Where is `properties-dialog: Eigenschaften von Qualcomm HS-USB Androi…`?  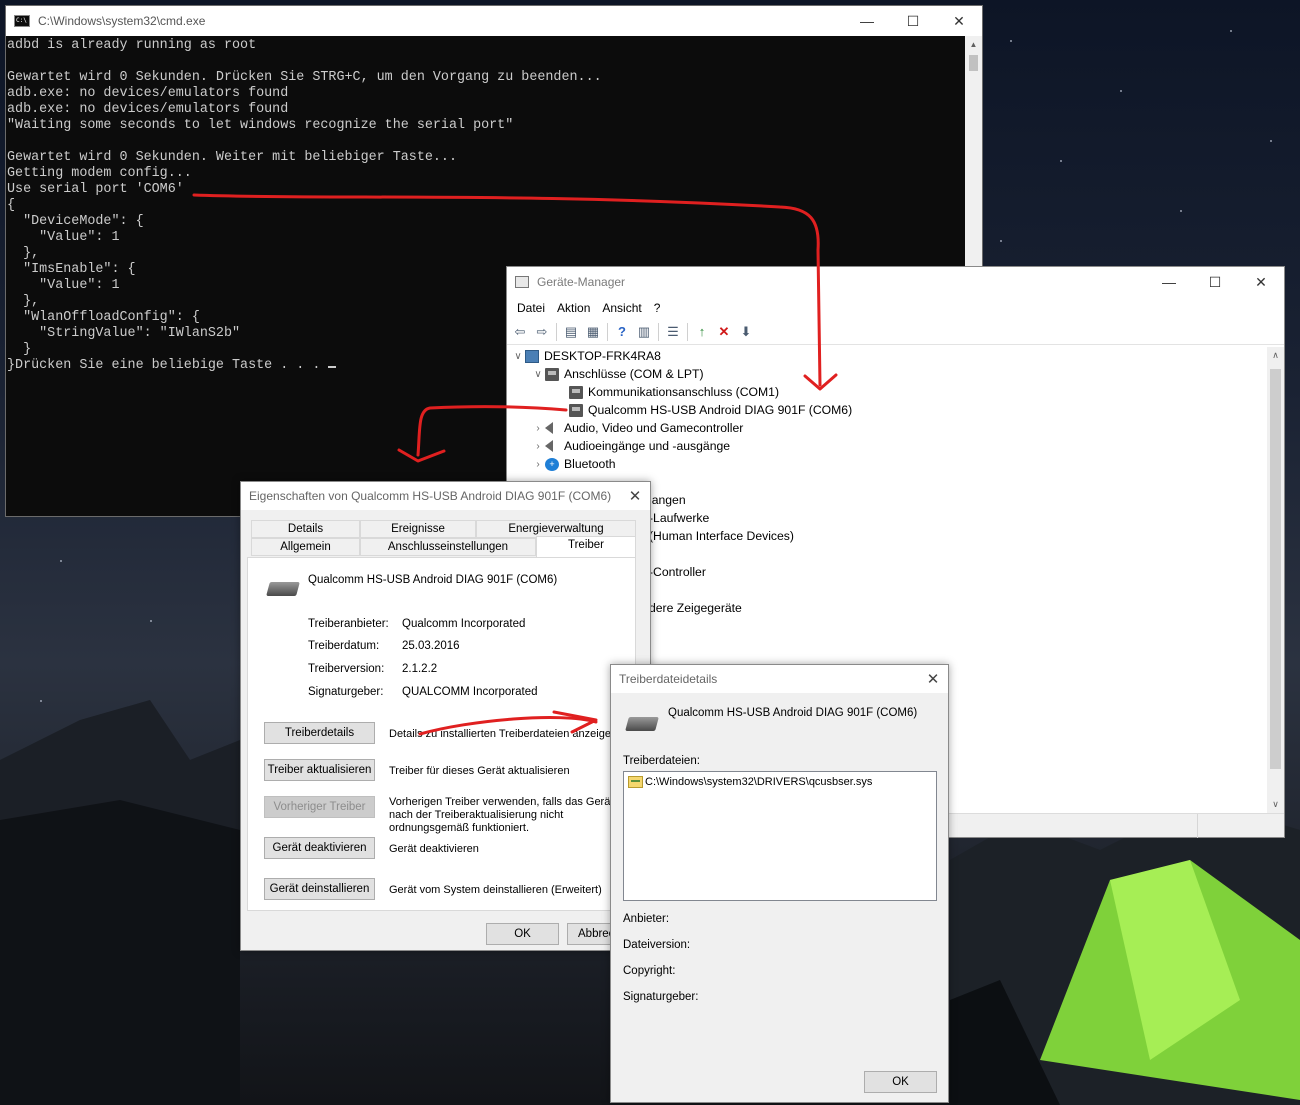
properties-dialog: Eigenschaften von Qualcomm HS-USB Androi… is located at coordinates (445, 716).